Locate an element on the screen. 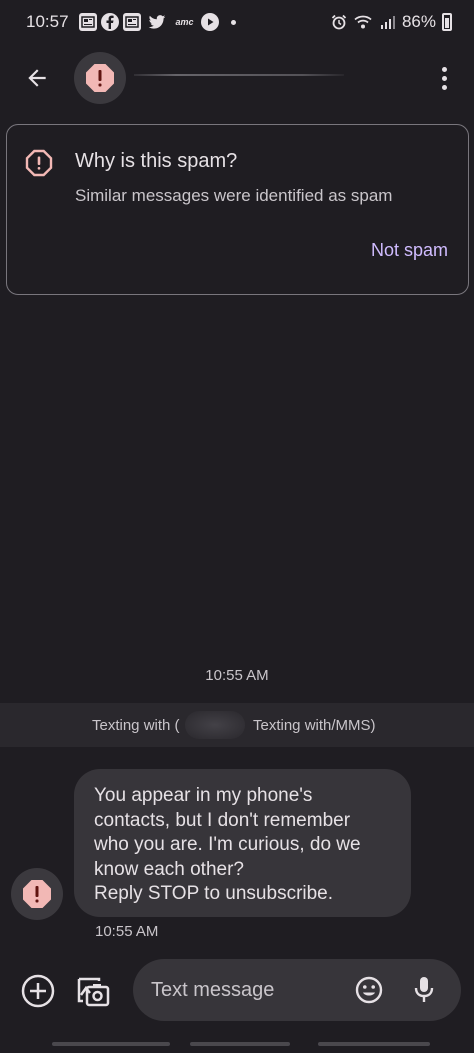  wifi-icon is located at coordinates (363, 22).